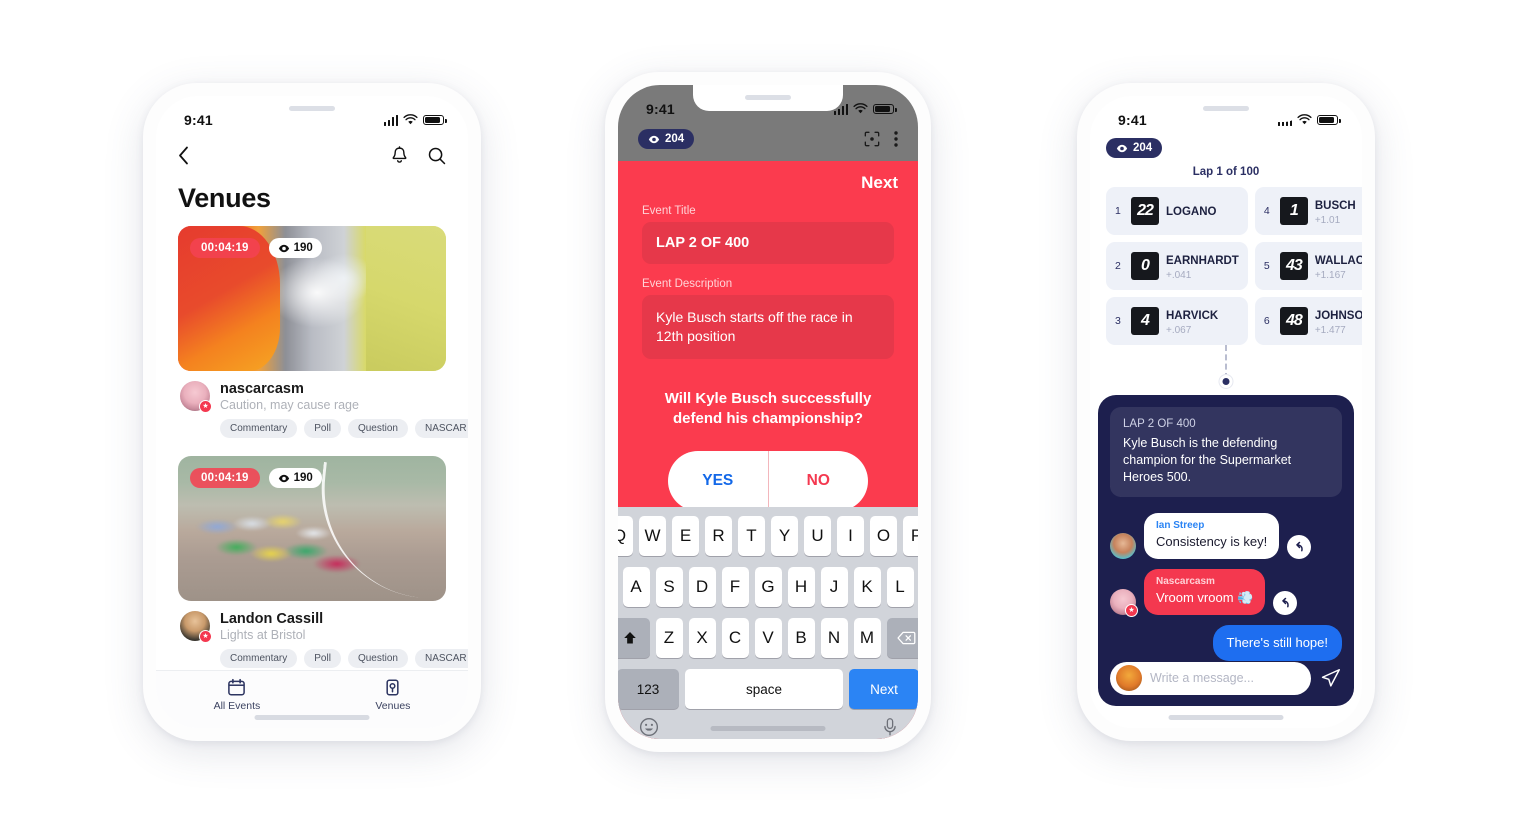 This screenshot has width=1536, height=824. What do you see at coordinates (784, 536) in the screenshot?
I see `key-y: Y` at bounding box center [784, 536].